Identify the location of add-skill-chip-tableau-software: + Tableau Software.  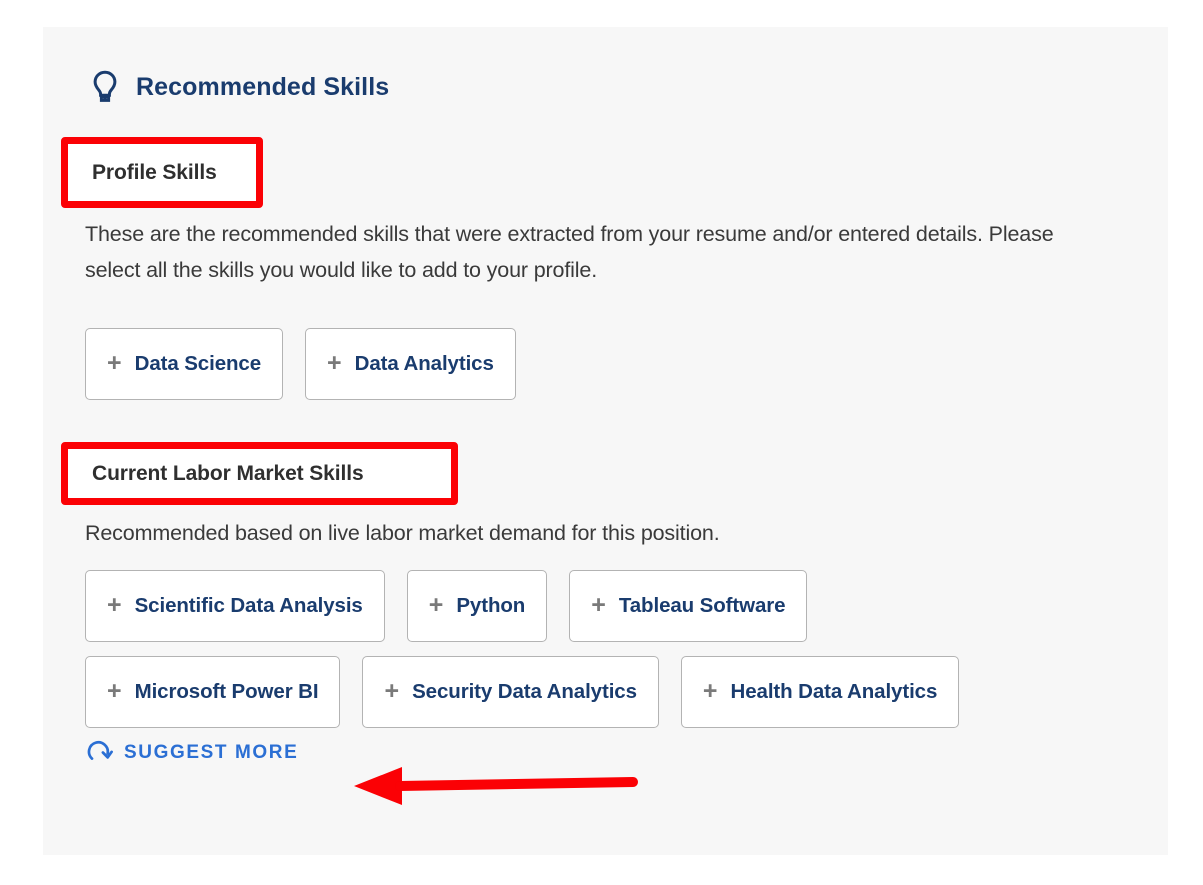
(688, 606).